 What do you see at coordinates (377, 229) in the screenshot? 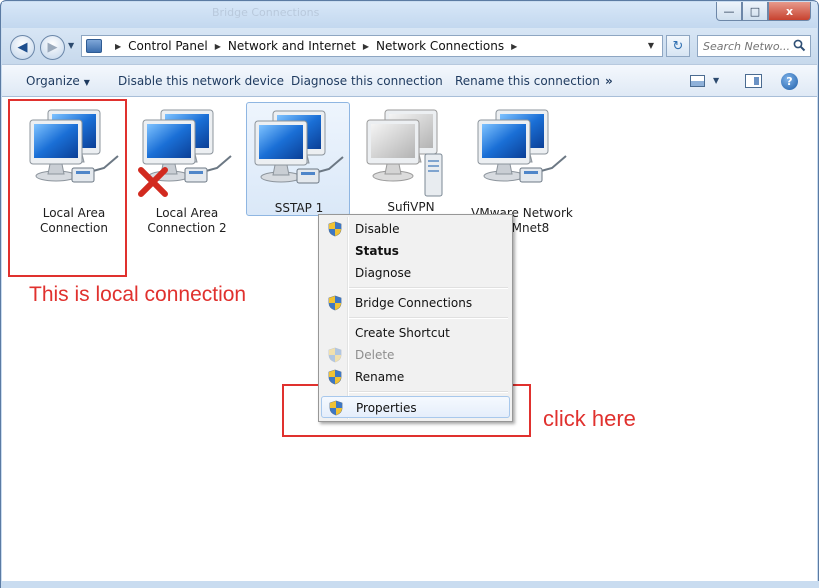
I see `menu-item-label: Disable` at bounding box center [377, 229].